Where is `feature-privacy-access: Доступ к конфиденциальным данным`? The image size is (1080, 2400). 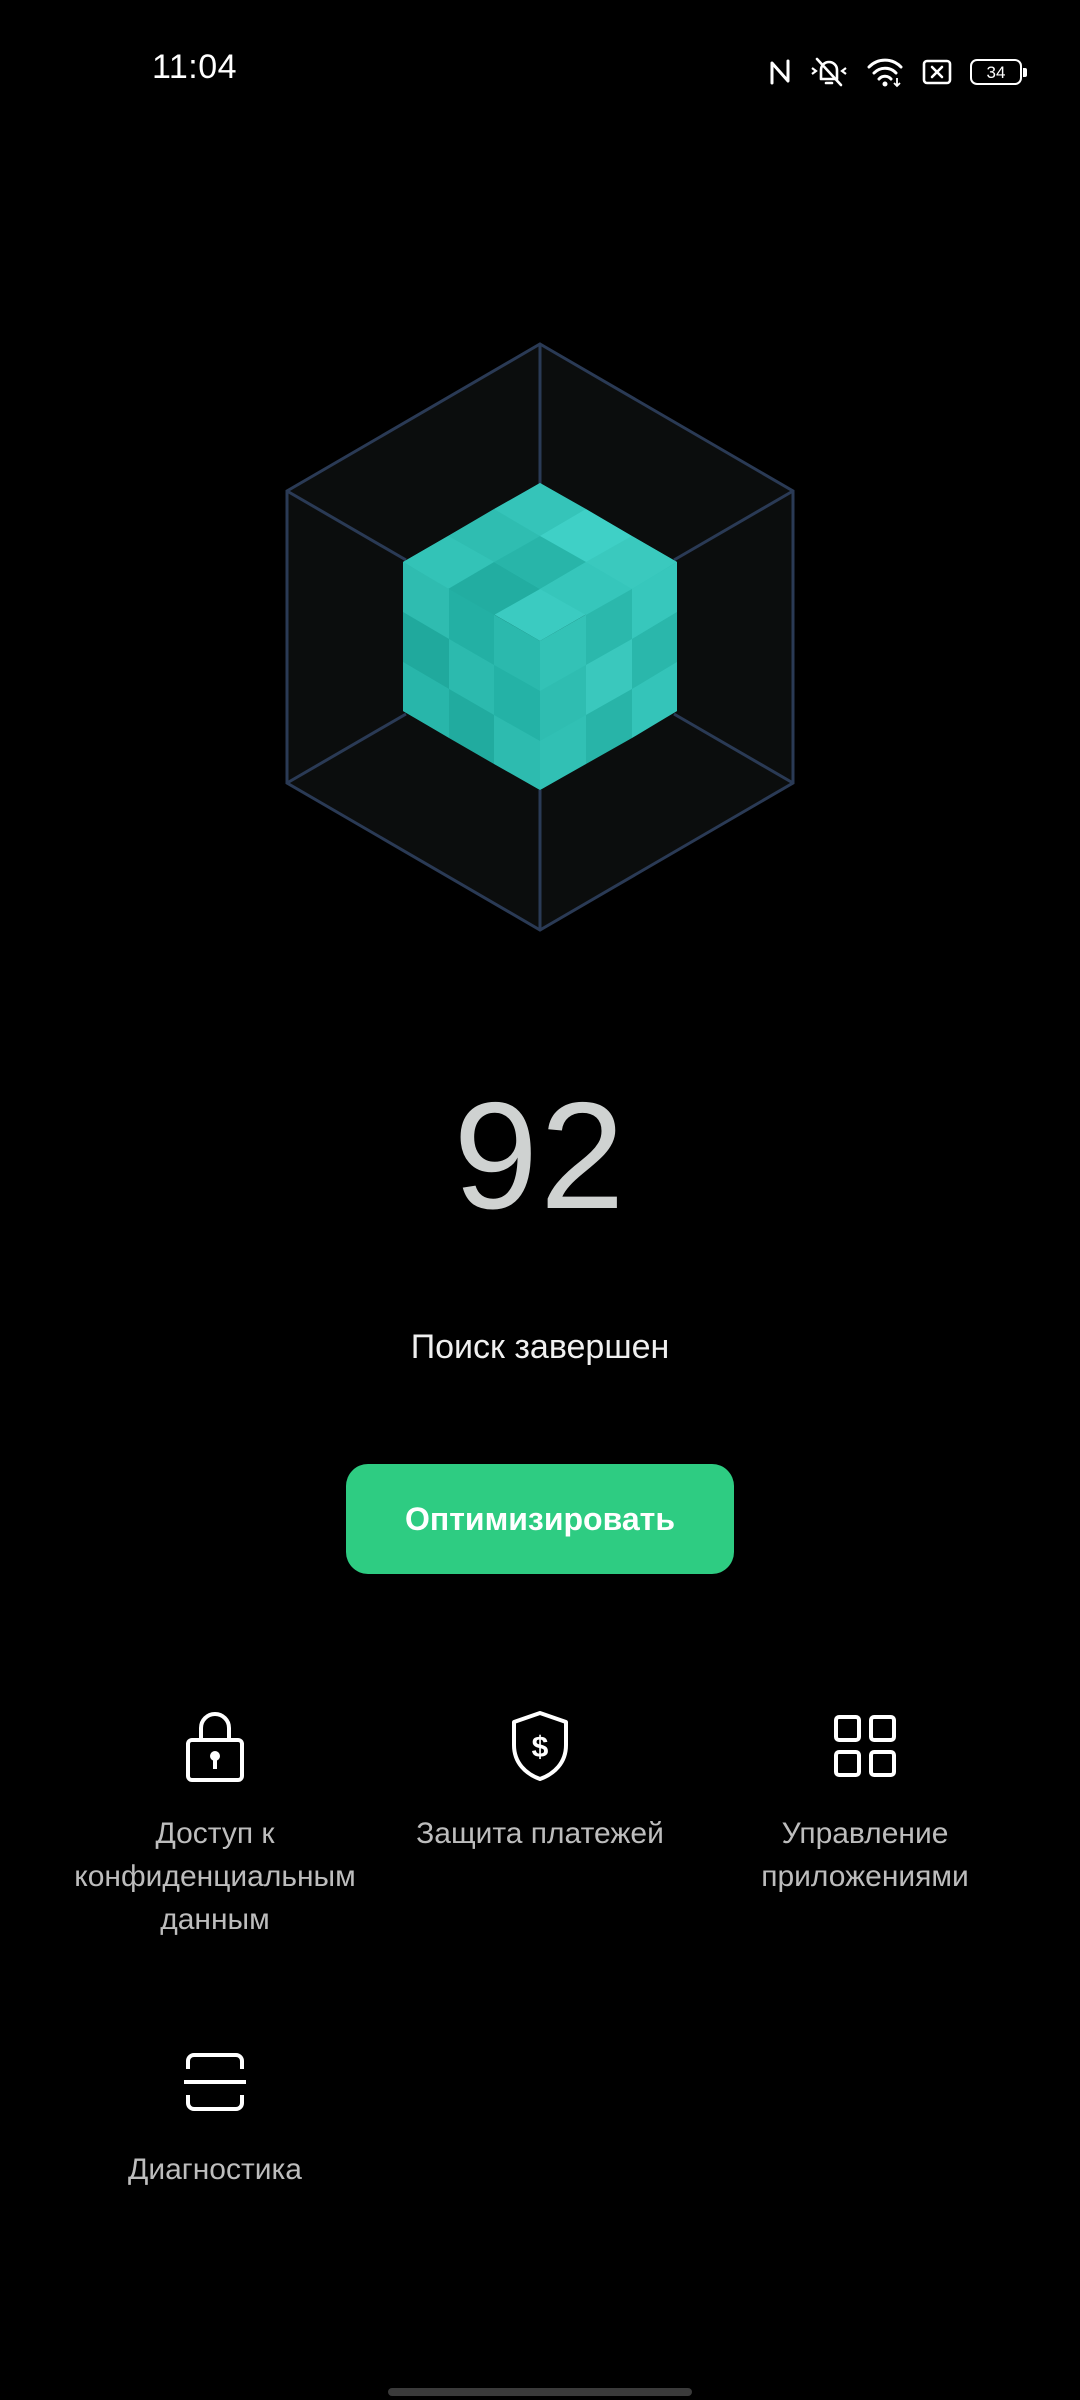 feature-privacy-access: Доступ к конфиденциальным данным is located at coordinates (215, 1823).